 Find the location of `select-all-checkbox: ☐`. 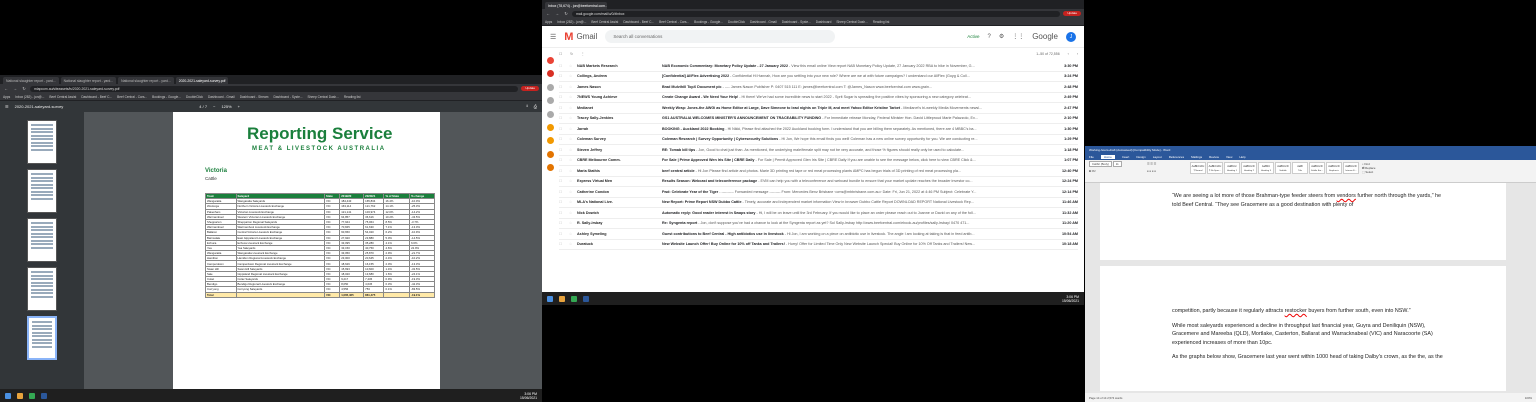

select-all-checkbox: ☐ is located at coordinates (560, 54).